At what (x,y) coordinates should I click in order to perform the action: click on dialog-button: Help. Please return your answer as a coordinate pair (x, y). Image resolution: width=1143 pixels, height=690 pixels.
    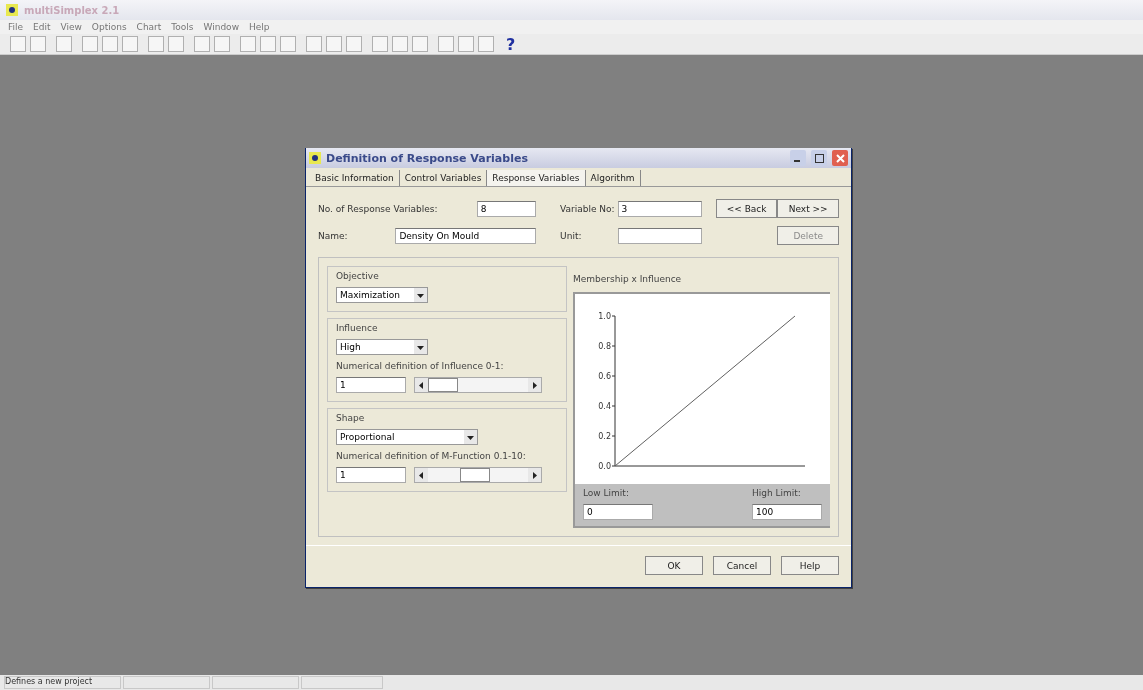
    Looking at the image, I should click on (810, 565).